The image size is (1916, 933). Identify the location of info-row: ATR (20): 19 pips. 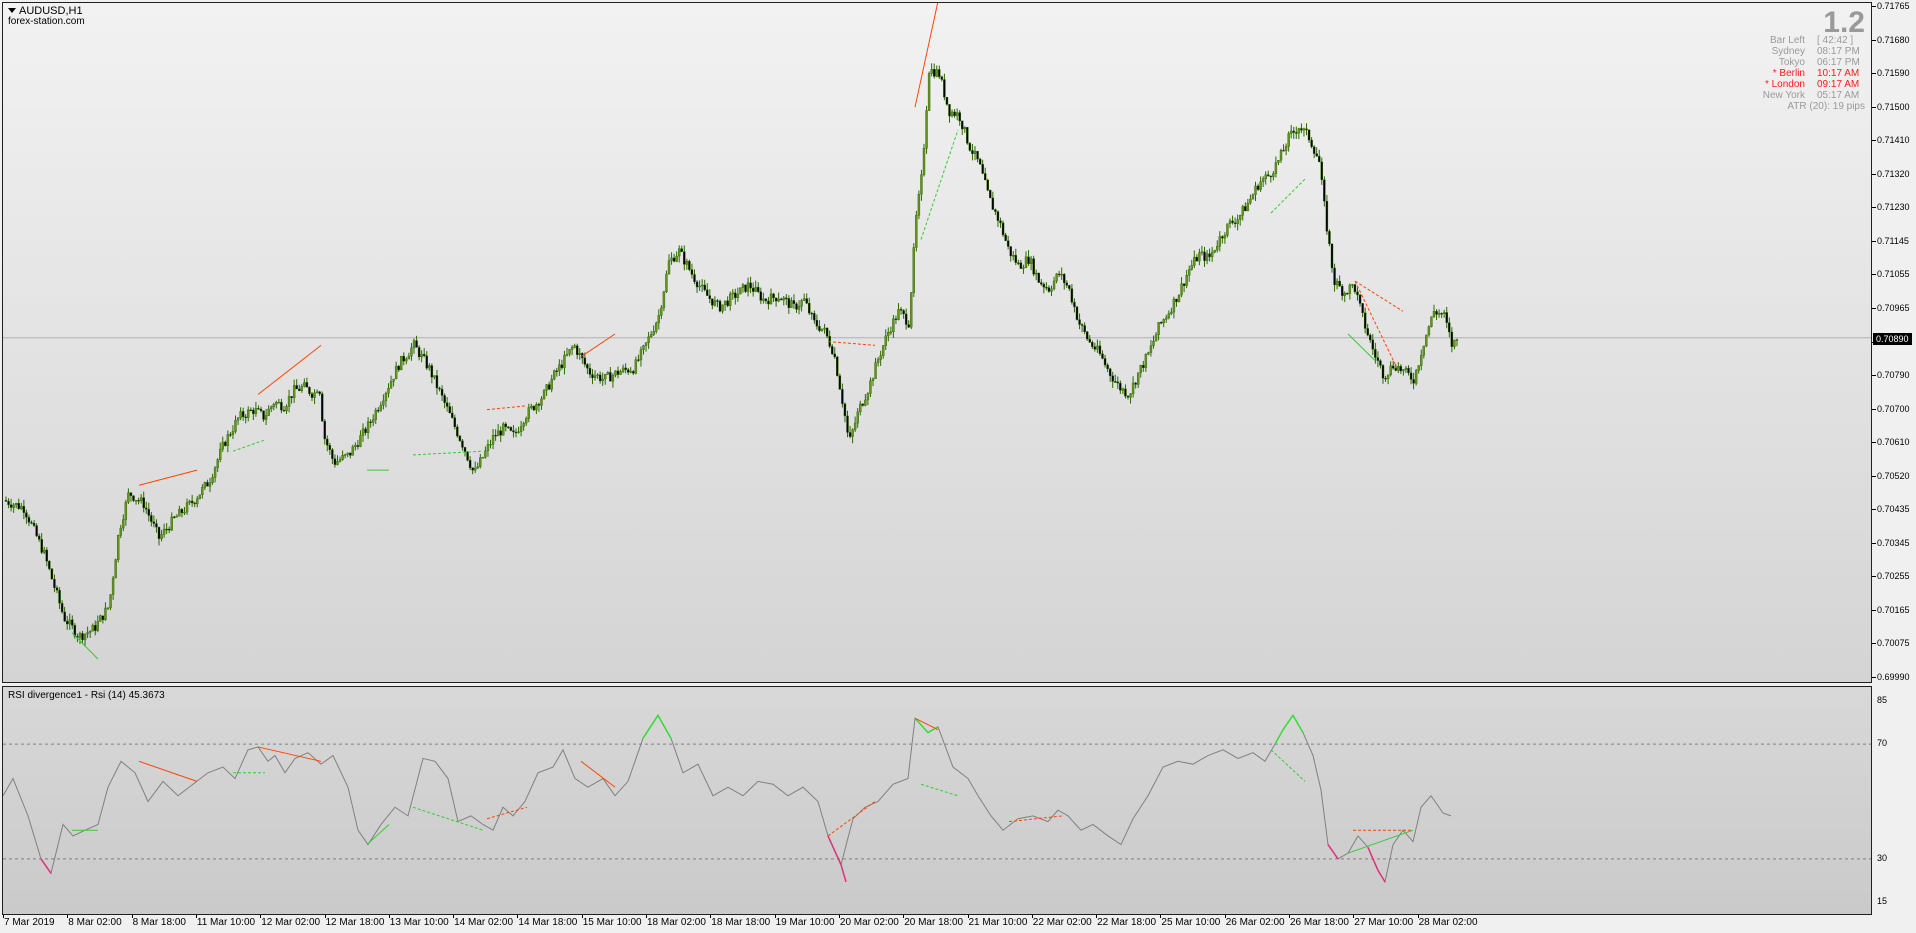
(1814, 106).